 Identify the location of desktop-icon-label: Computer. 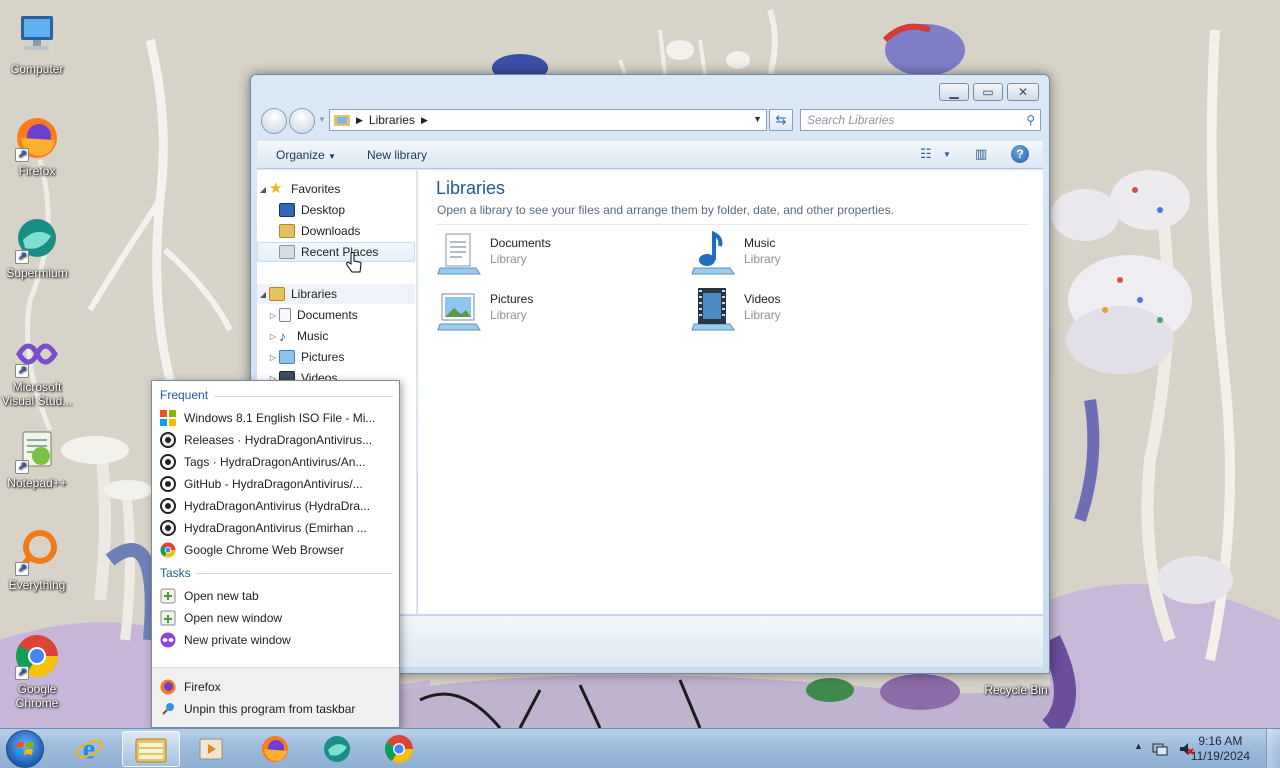
(37, 69).